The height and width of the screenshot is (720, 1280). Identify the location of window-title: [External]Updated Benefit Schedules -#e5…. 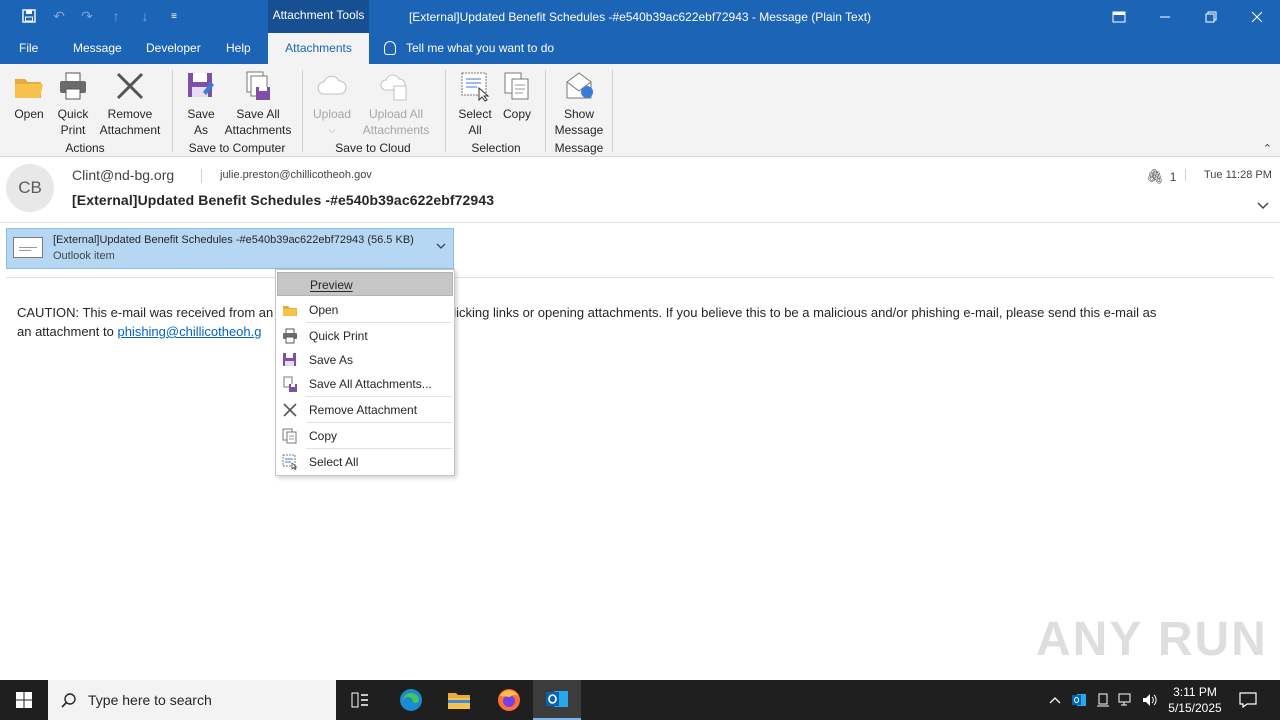
(640, 17).